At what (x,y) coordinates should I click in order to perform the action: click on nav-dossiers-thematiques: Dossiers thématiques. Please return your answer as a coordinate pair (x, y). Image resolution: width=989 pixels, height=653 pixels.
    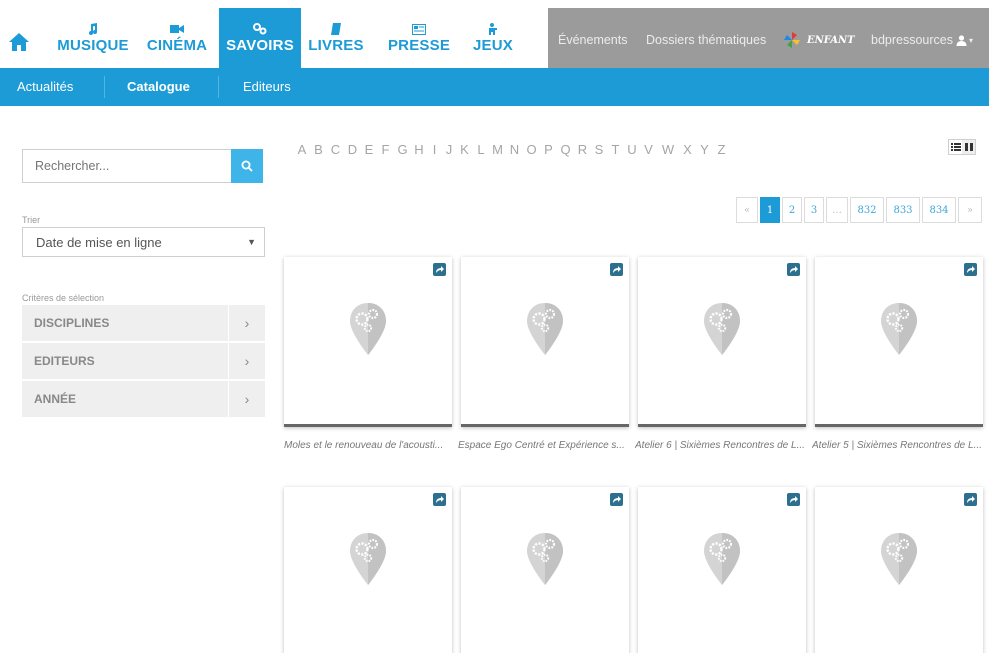
    Looking at the image, I should click on (706, 40).